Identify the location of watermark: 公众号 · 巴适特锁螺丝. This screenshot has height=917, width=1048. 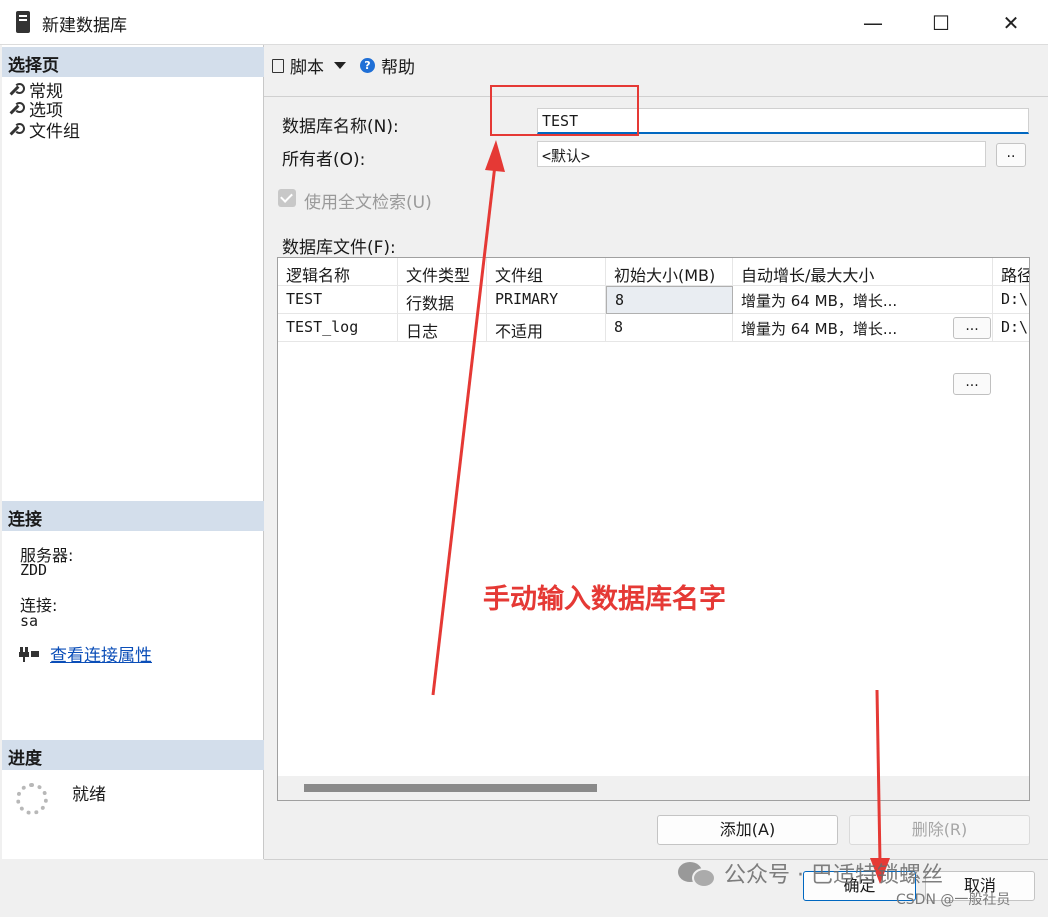
(810, 873).